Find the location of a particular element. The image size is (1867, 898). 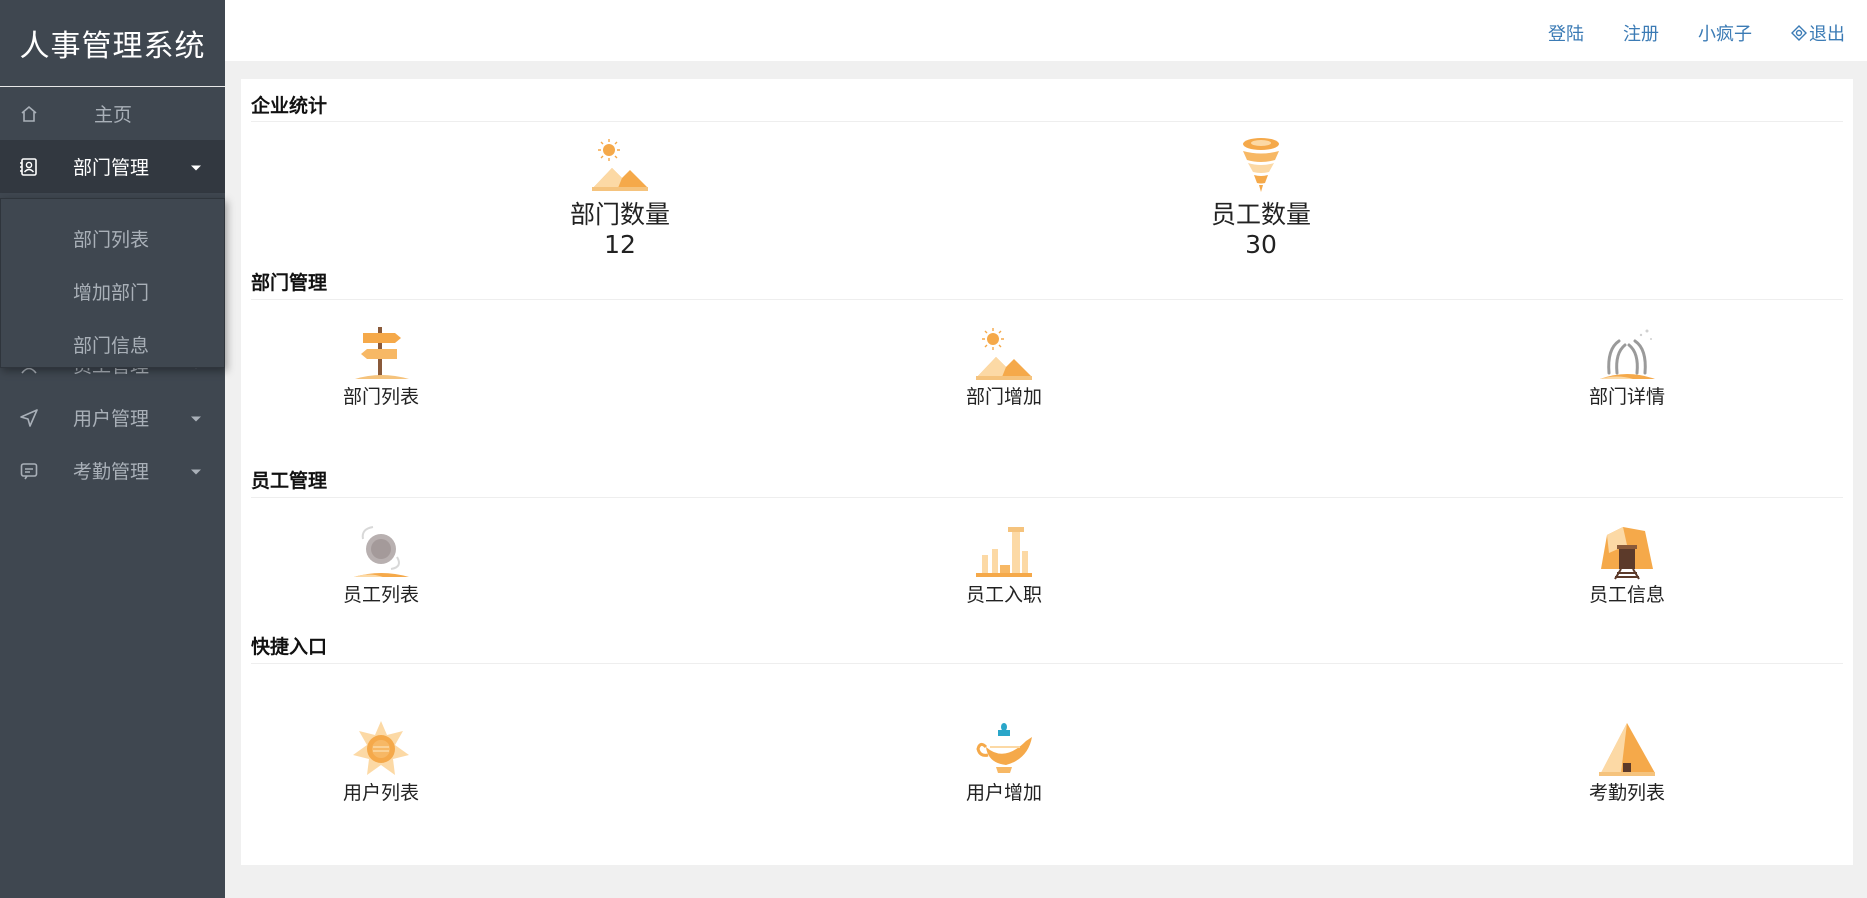

tile-emp-list: 员工列表 is located at coordinates (381, 564).